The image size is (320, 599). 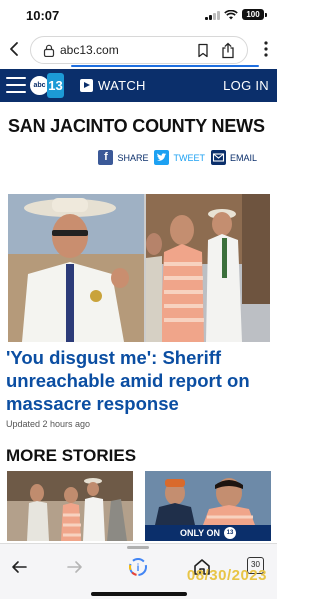 I want to click on twitter-share-button: TWEET, so click(x=179, y=157).